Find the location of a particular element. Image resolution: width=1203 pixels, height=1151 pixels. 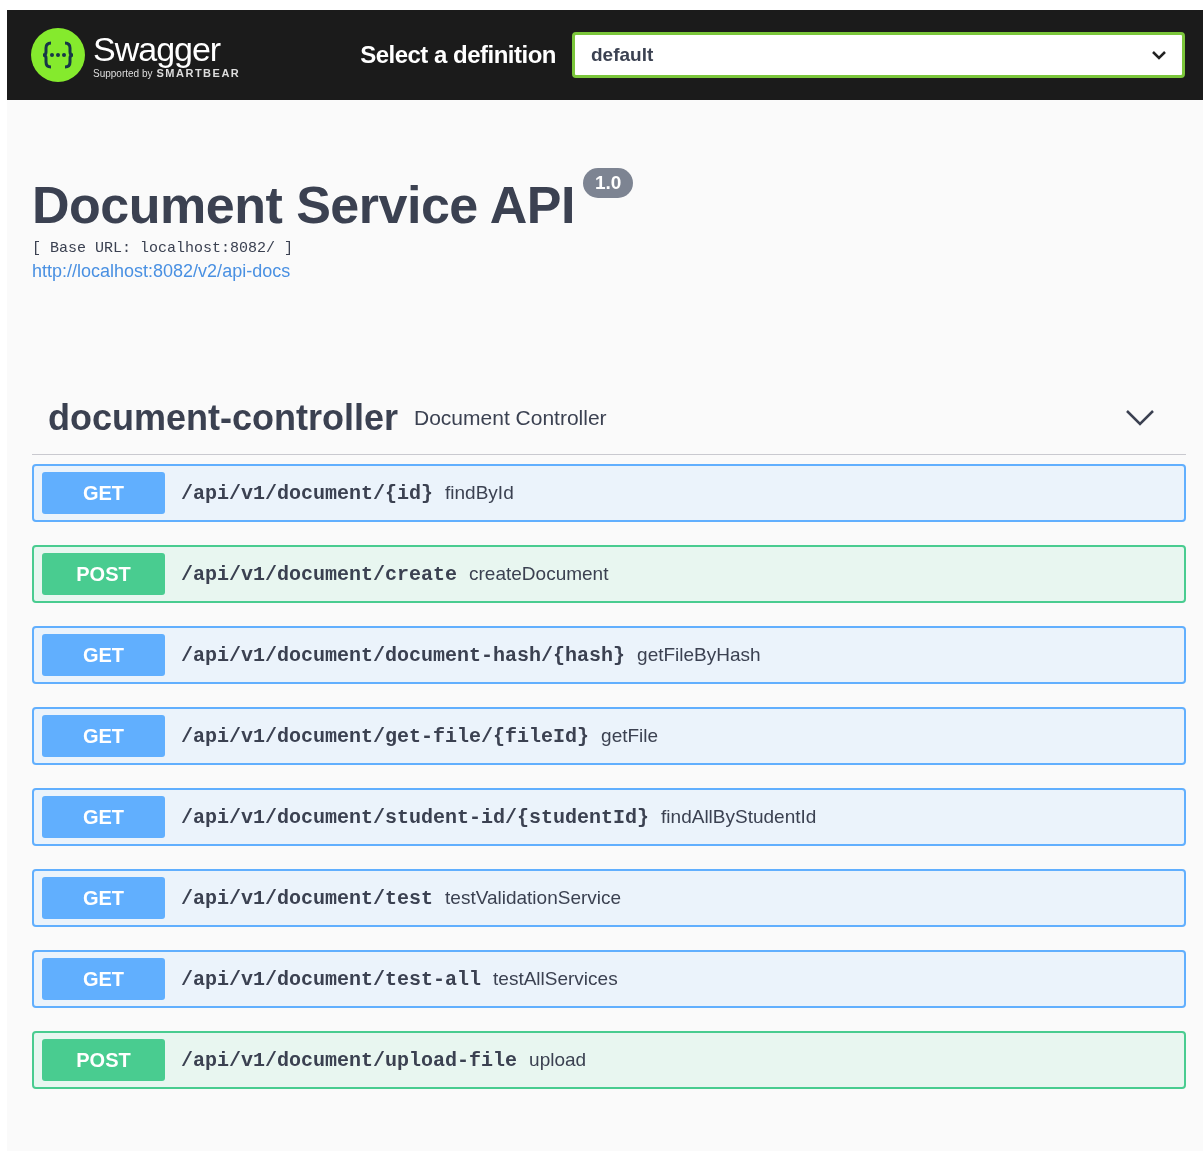

definition-select: default is located at coordinates (878, 55).